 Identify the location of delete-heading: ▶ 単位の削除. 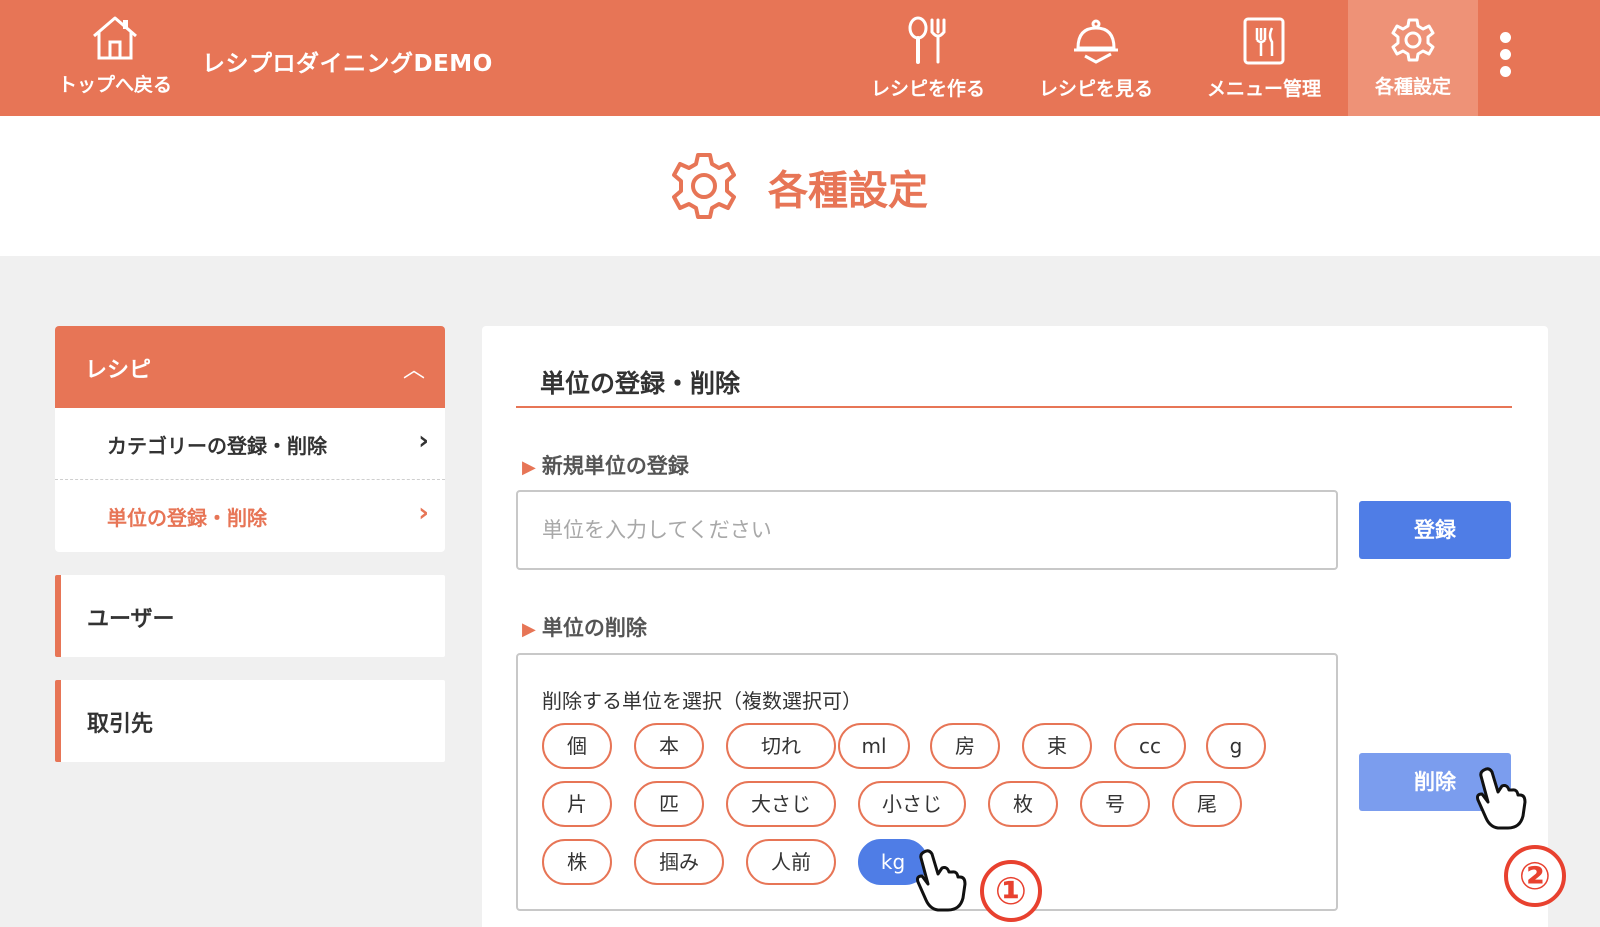
(584, 627).